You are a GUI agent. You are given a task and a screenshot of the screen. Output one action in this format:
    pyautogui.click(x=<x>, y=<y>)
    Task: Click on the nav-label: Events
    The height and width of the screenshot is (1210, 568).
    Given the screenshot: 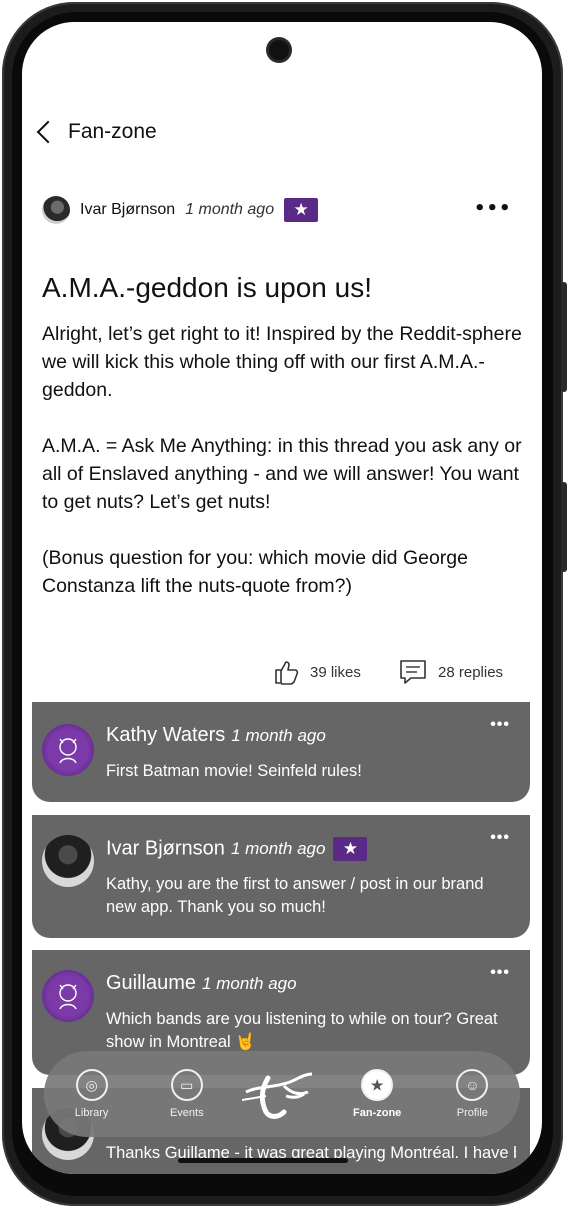 What is the action you would take?
    pyautogui.click(x=186, y=1113)
    